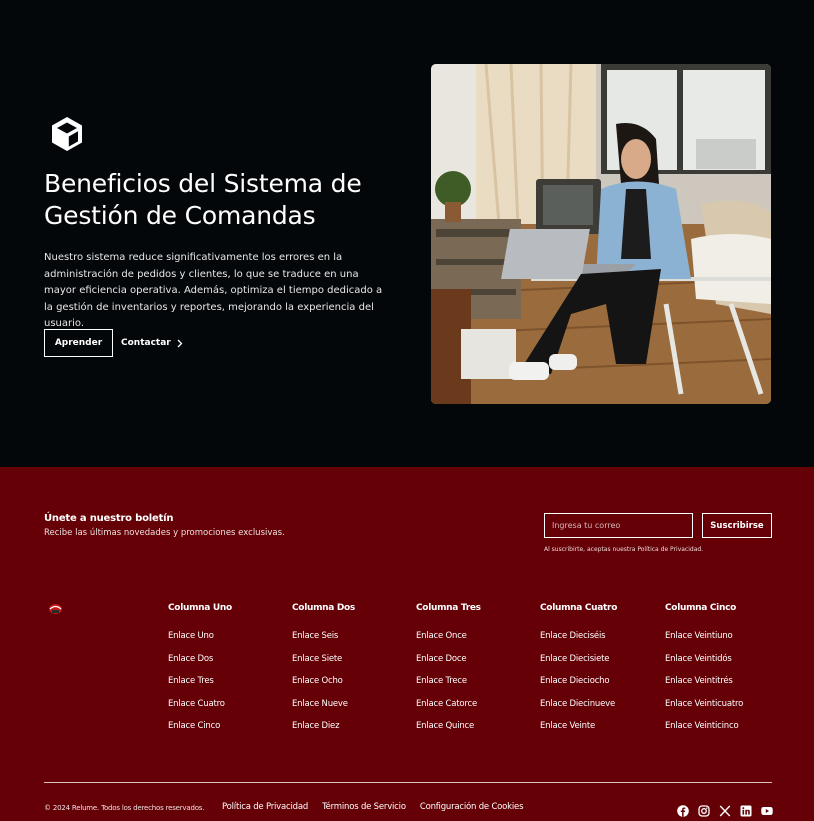  Describe the element at coordinates (228, 731) in the screenshot. I see `footer-link: Enlace Cinco` at that location.